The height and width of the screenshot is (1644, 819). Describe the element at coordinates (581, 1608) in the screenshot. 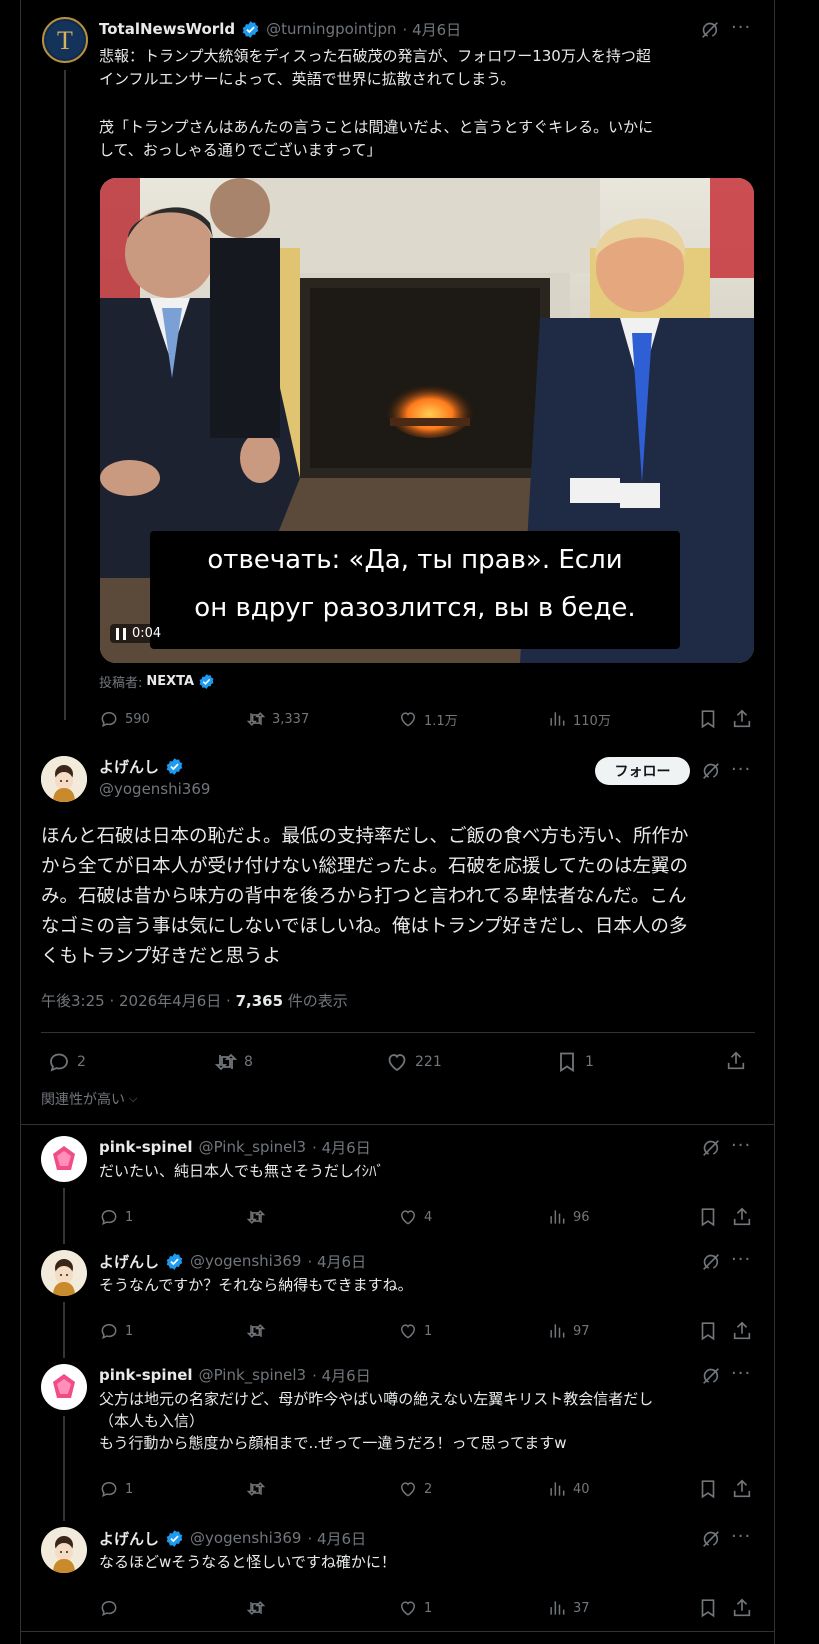

I see `views-count: 37` at that location.